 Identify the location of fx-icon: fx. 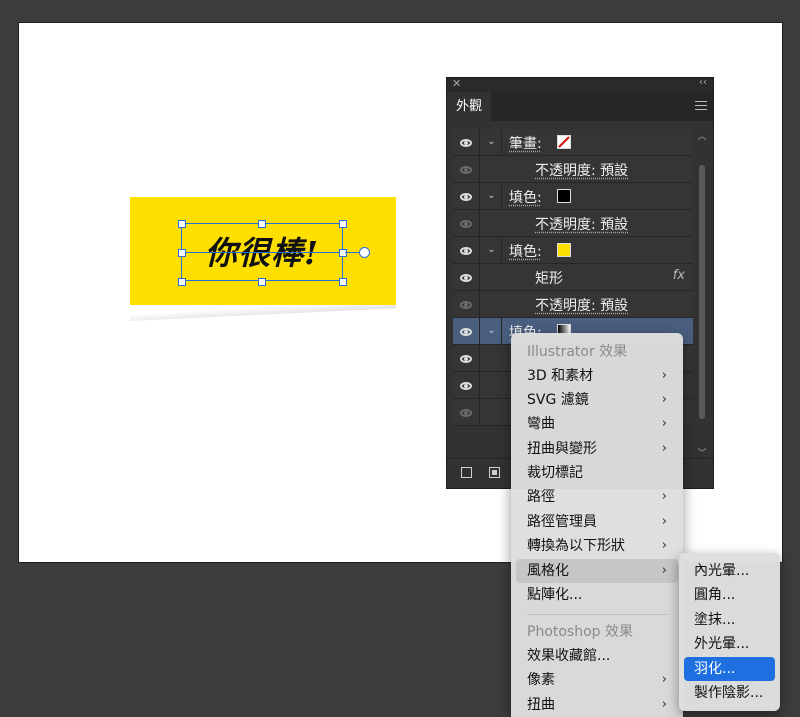
(679, 275).